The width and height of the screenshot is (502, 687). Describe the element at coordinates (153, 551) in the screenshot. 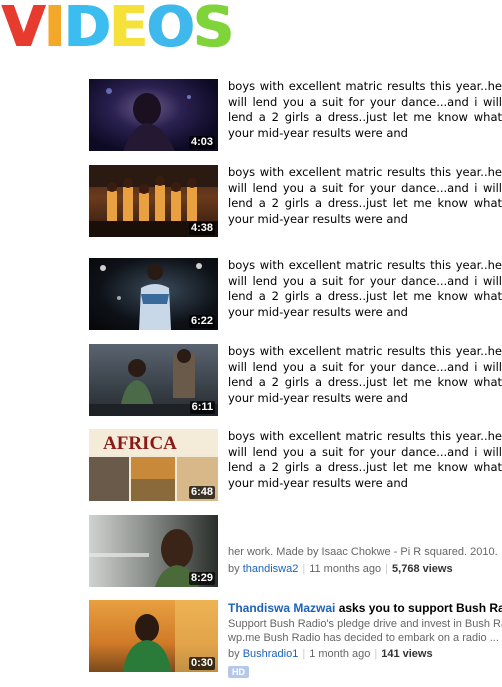

I see `video-thumbnail: 8:29` at that location.